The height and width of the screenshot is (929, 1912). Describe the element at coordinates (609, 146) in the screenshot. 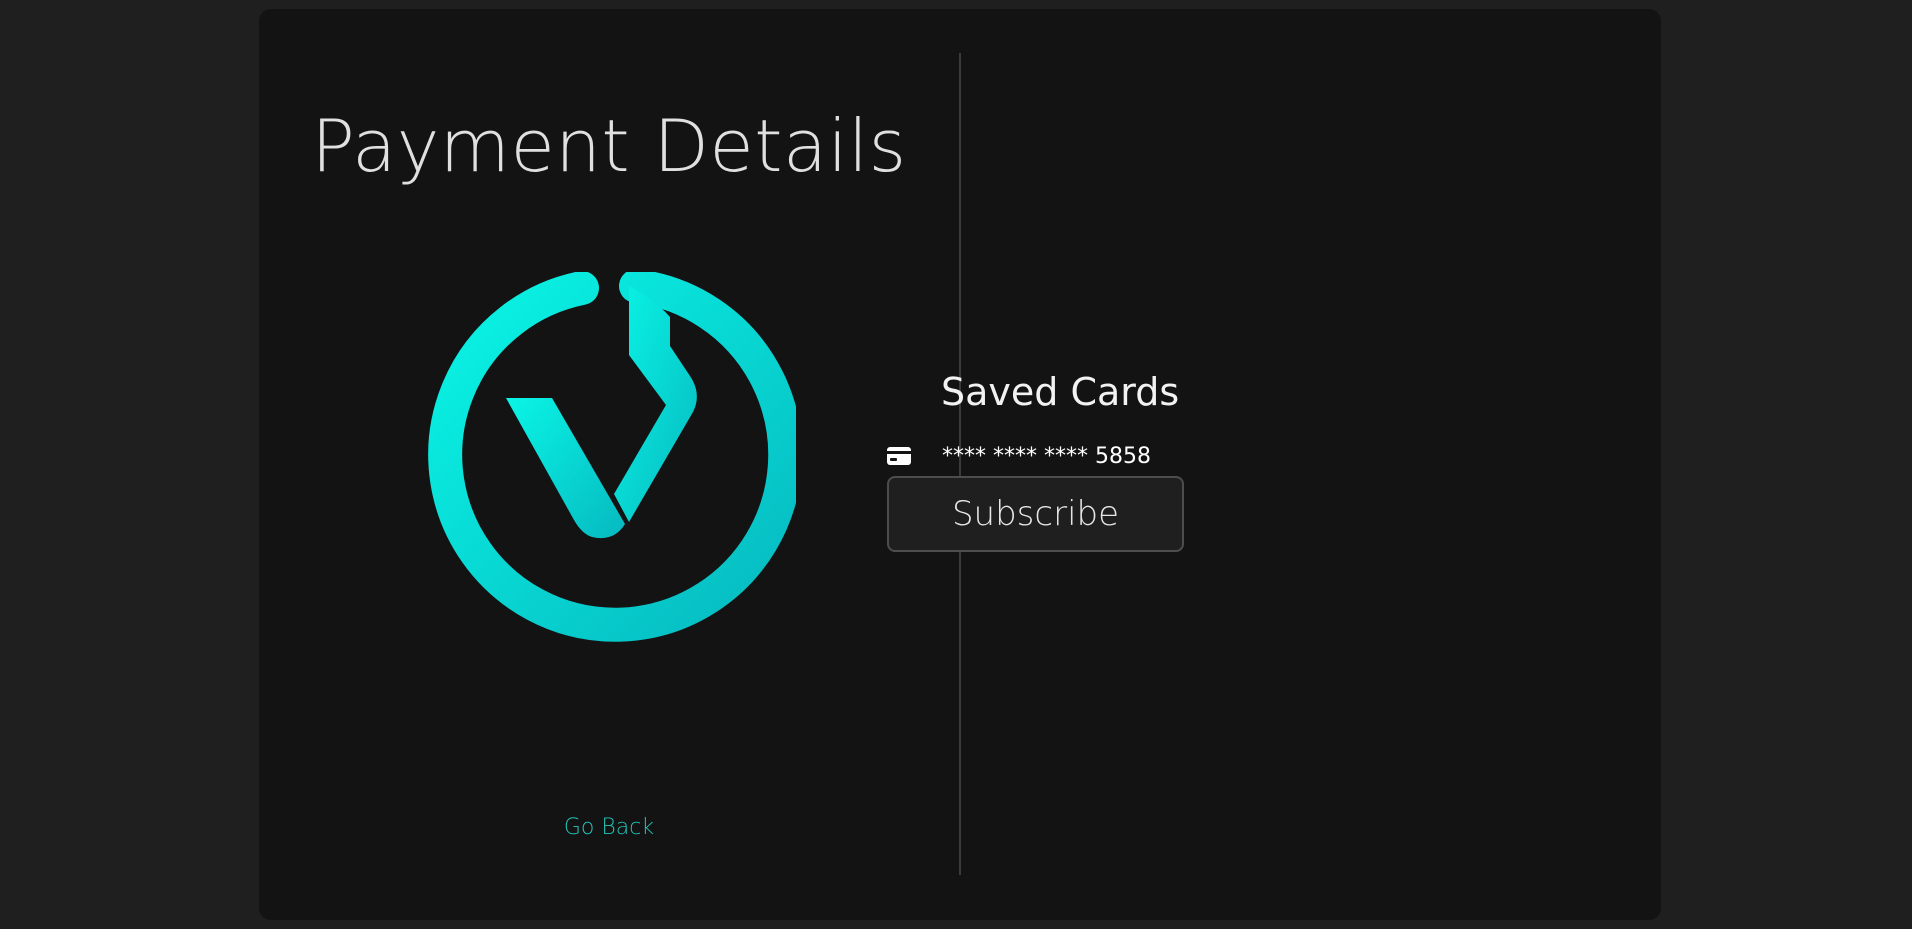

I see `page-title: Payment Details` at that location.